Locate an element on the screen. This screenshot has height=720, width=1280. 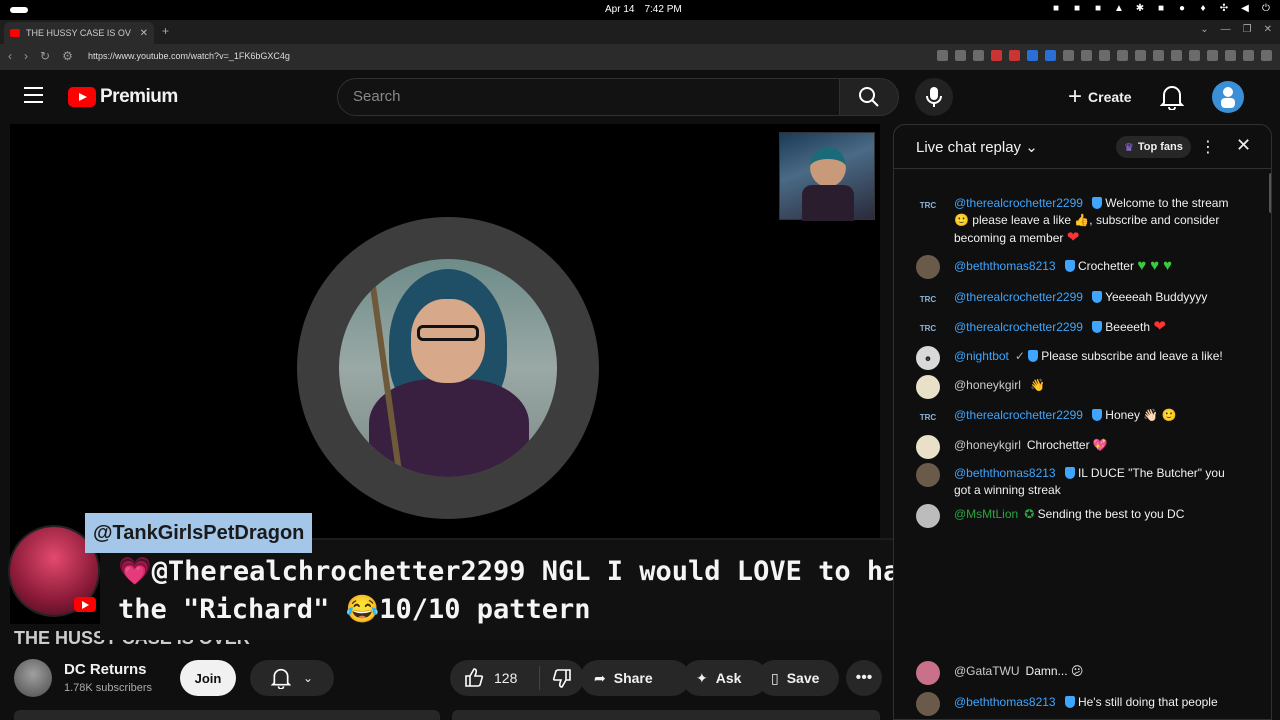
save-button: ▯ Save is located at coordinates (798, 678).